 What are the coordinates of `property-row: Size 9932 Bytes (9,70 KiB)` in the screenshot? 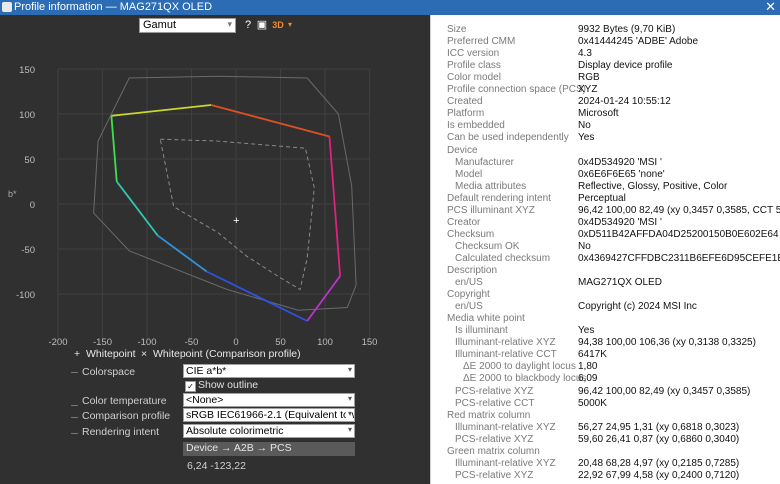 It's located at (605, 30).